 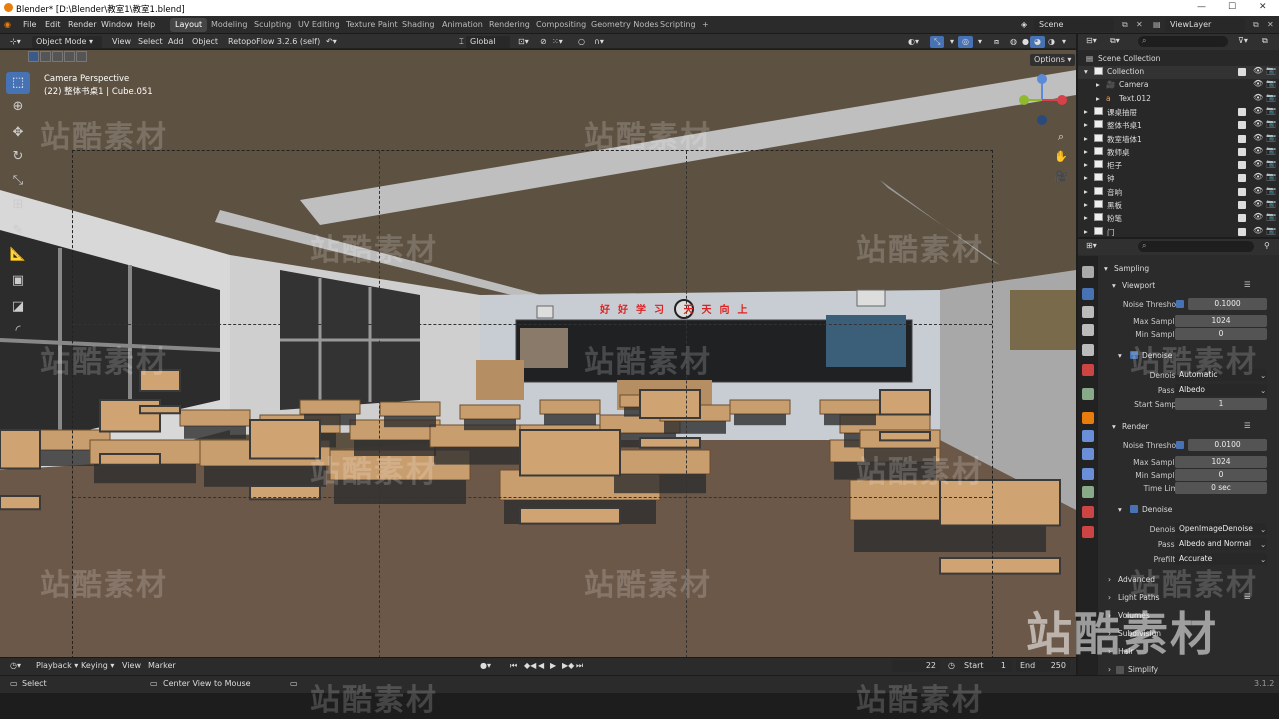 What do you see at coordinates (1178, 178) in the screenshot?
I see `outliner-row-clock: ▸ 钟 👁 📷` at bounding box center [1178, 178].